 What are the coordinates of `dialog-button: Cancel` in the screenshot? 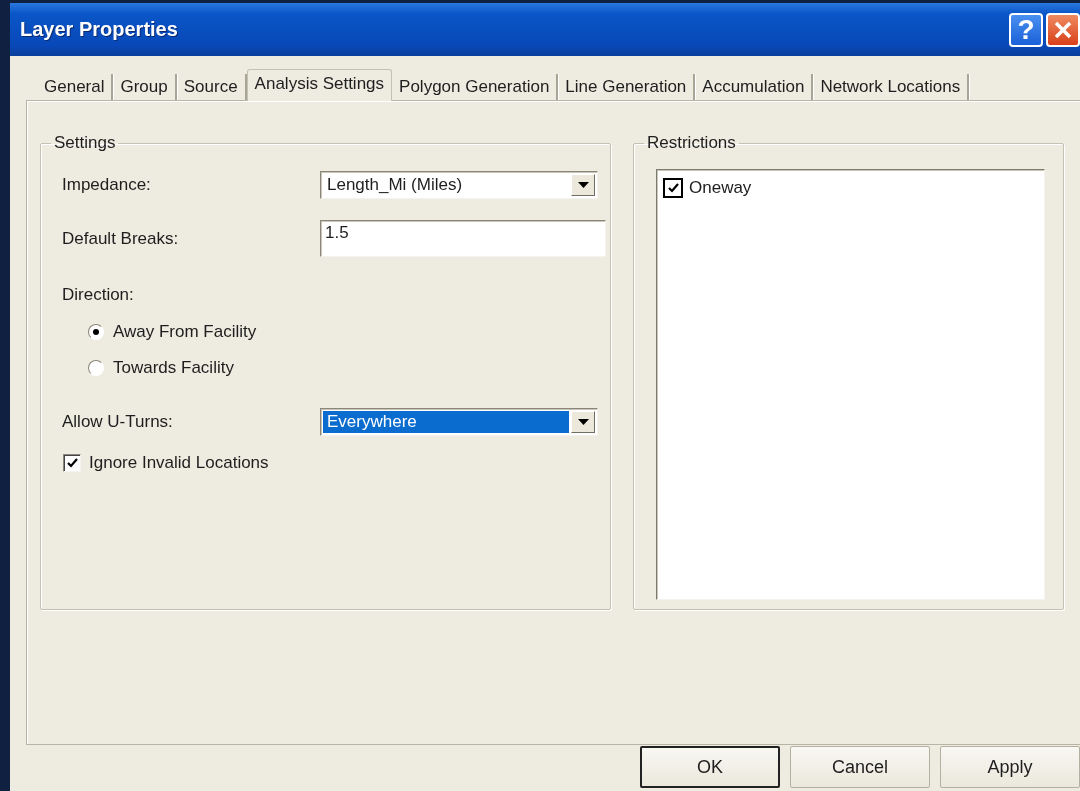 It's located at (860, 767).